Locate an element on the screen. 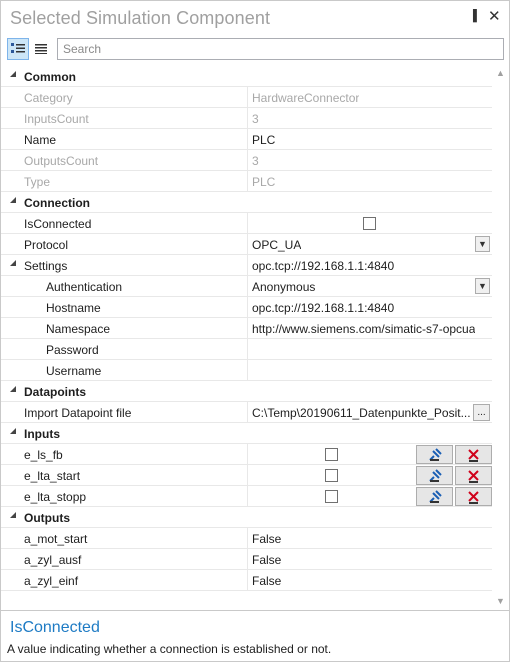 This screenshot has width=510, height=662. input-row-e-lta-stopp: e_lta_stopp is located at coordinates (246, 496).